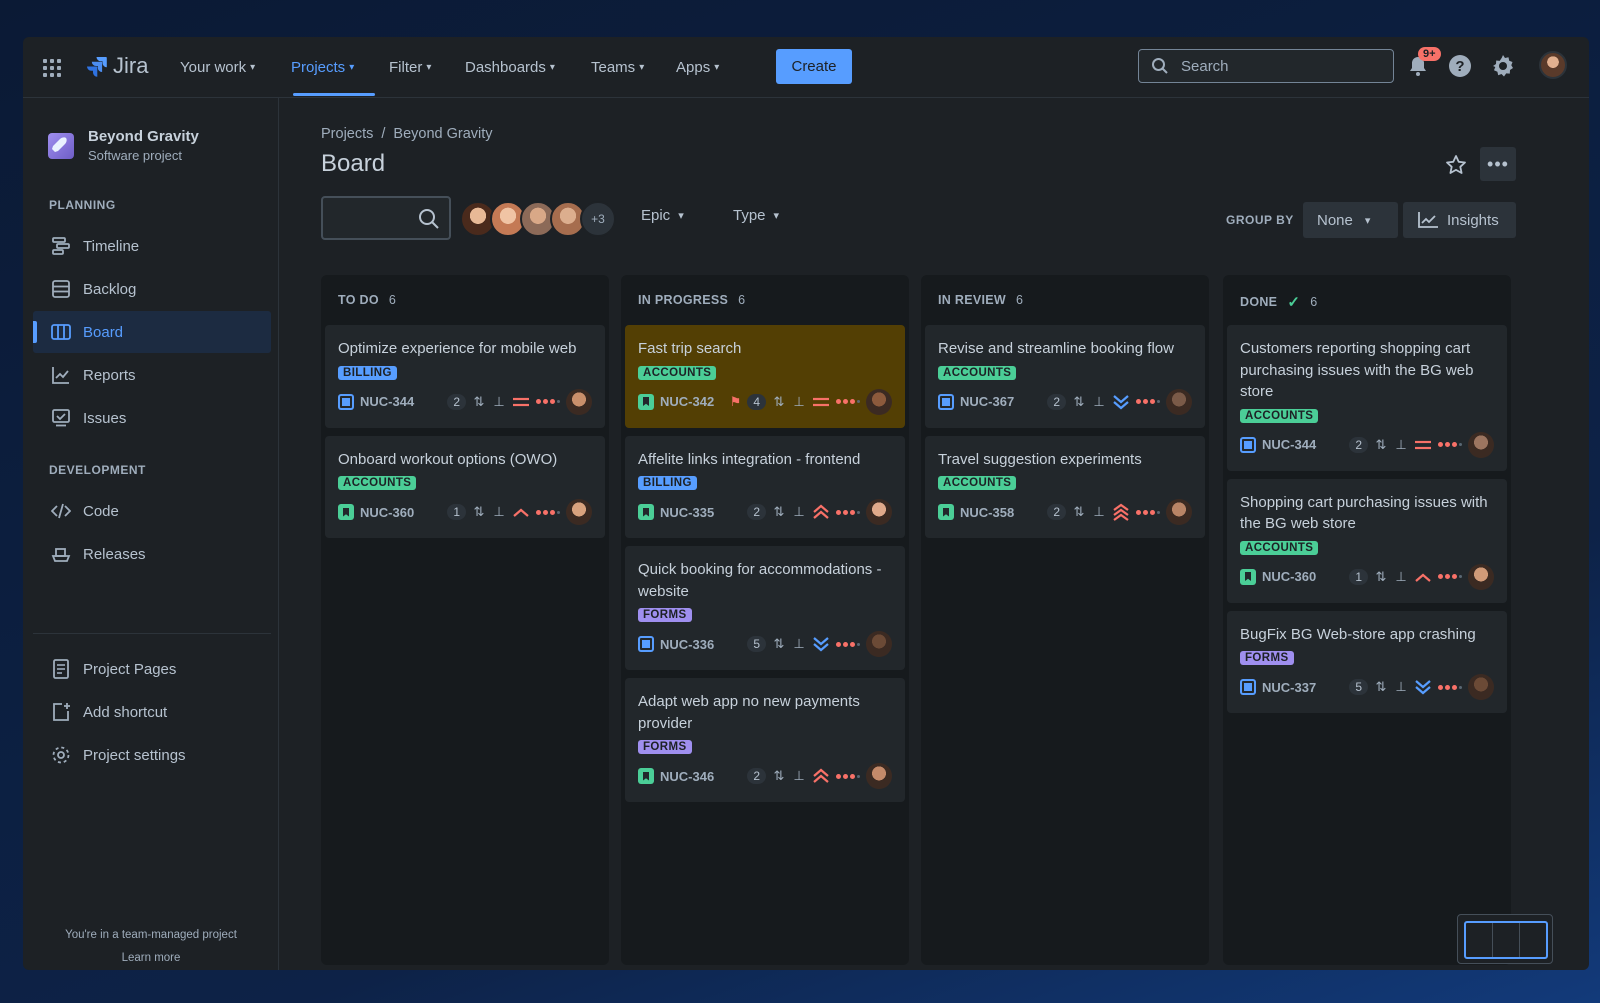  I want to click on global-search, so click(1266, 66).